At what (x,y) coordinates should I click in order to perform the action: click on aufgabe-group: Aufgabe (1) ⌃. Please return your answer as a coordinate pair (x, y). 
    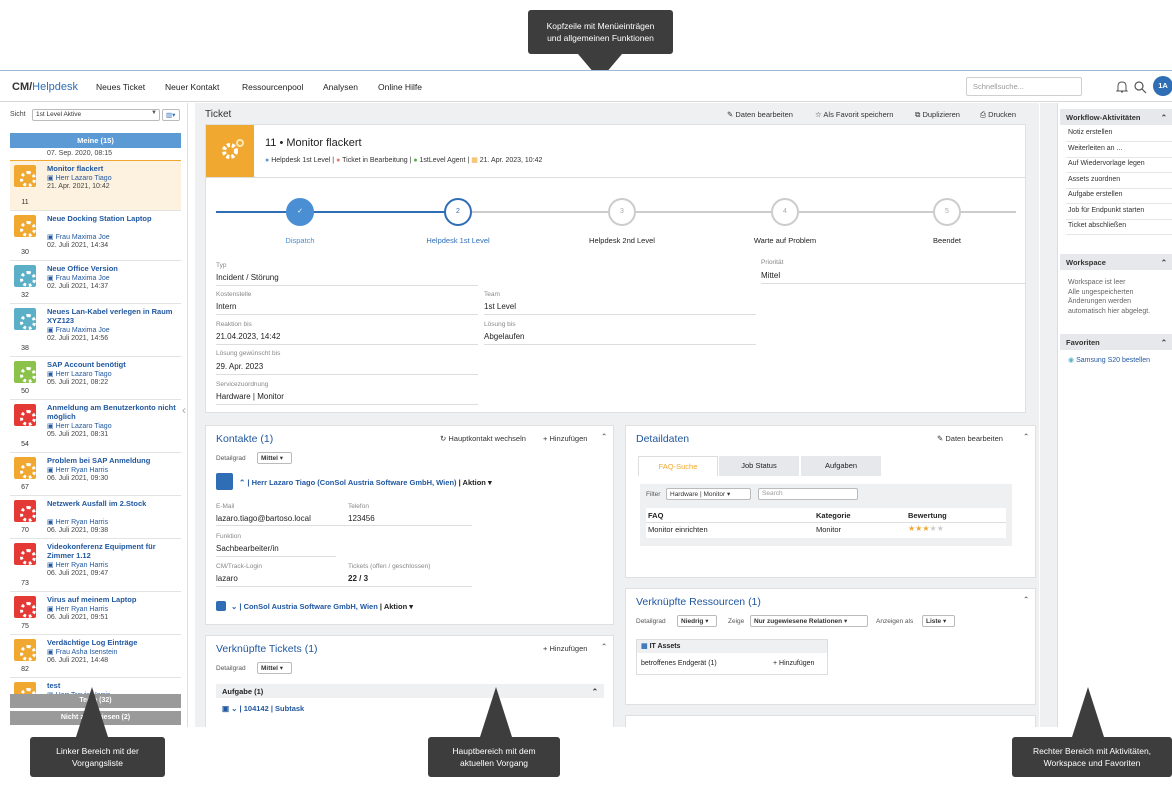
    Looking at the image, I should click on (410, 691).